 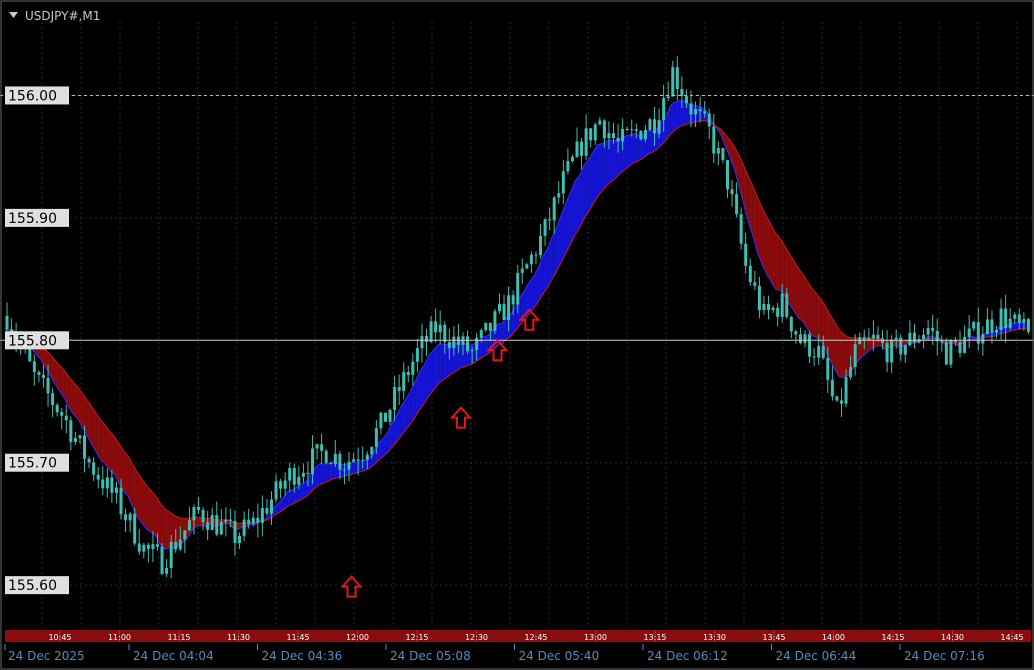 What do you see at coordinates (952, 637) in the screenshot?
I see `time-band-label: 14:30` at bounding box center [952, 637].